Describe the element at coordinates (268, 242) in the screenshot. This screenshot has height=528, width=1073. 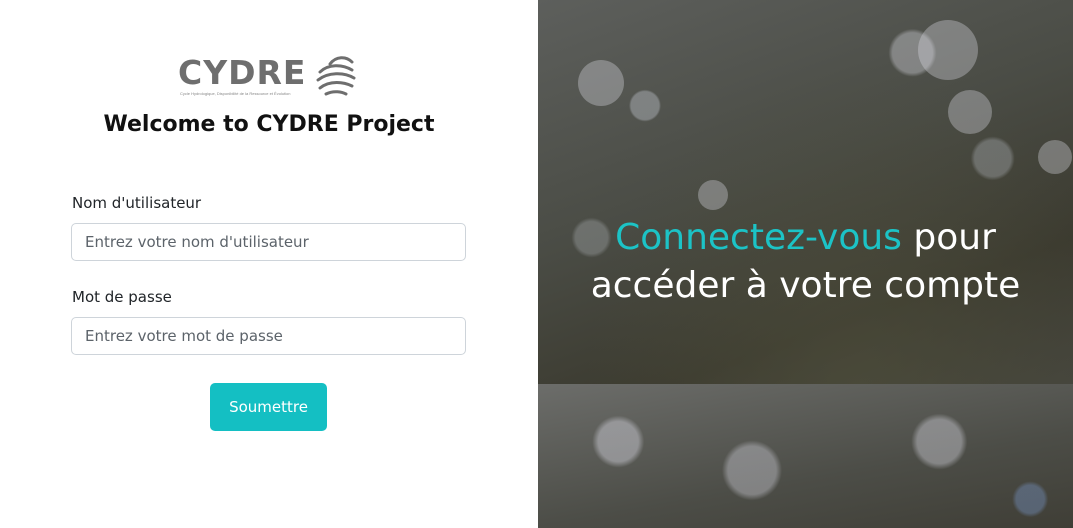
I see `username-input` at that location.